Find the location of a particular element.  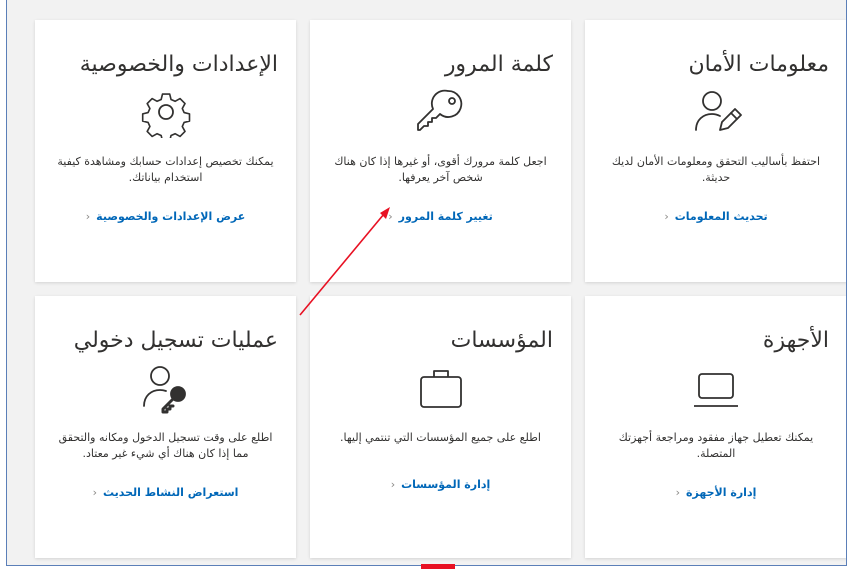

key-icon is located at coordinates (441, 112).